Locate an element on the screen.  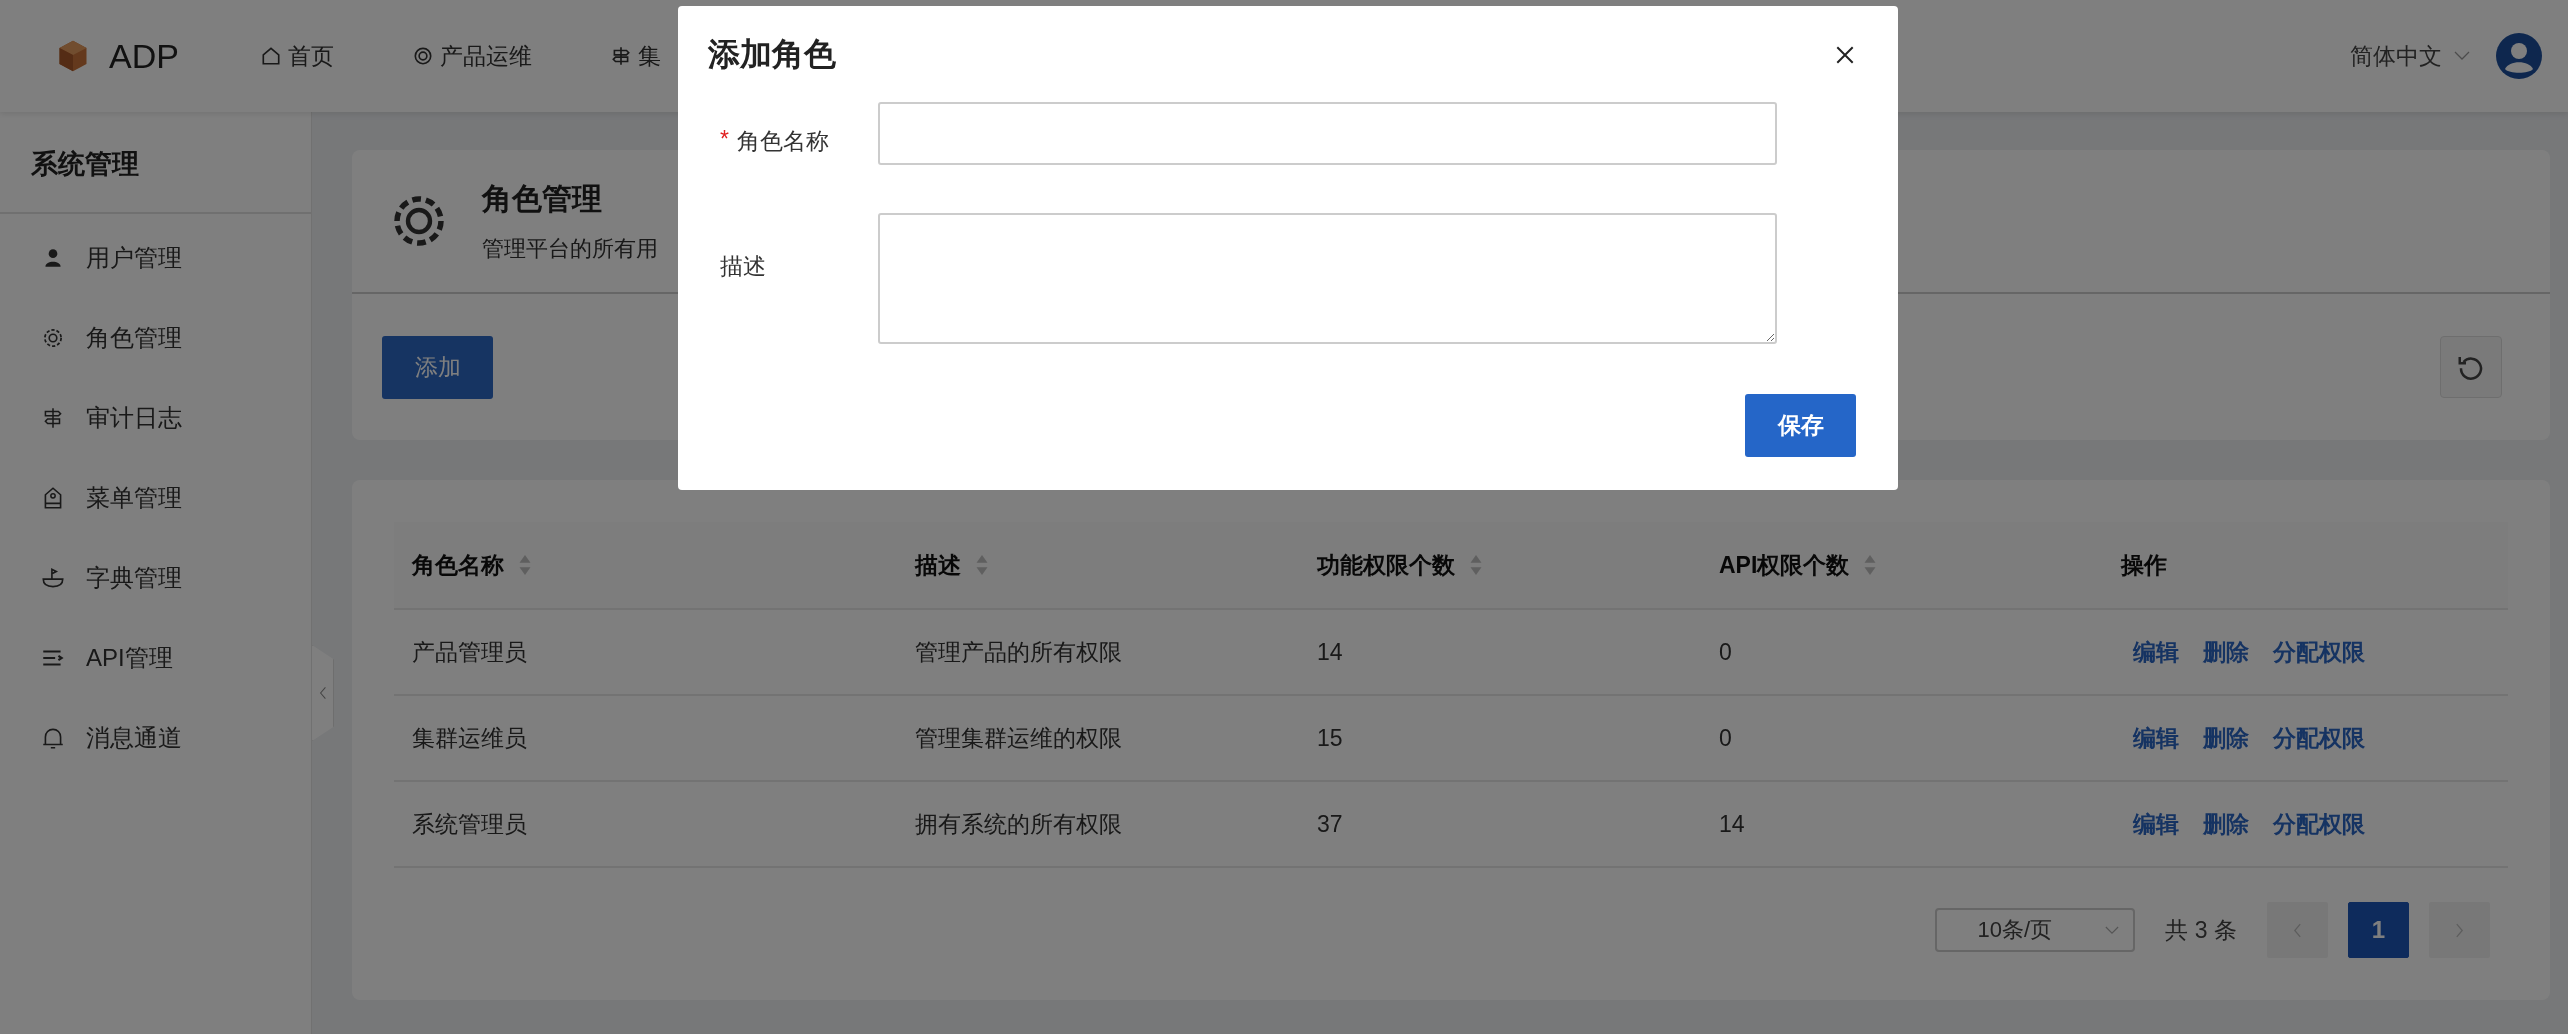
required-mark: * is located at coordinates (724, 140).